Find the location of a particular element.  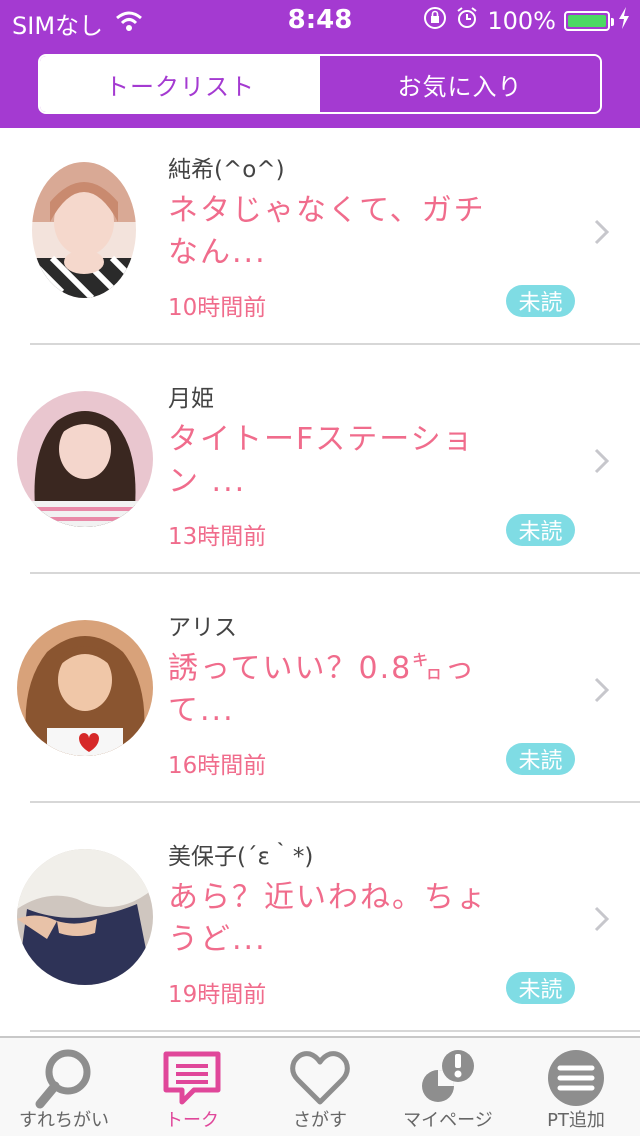

battery-level is located at coordinates (587, 21).